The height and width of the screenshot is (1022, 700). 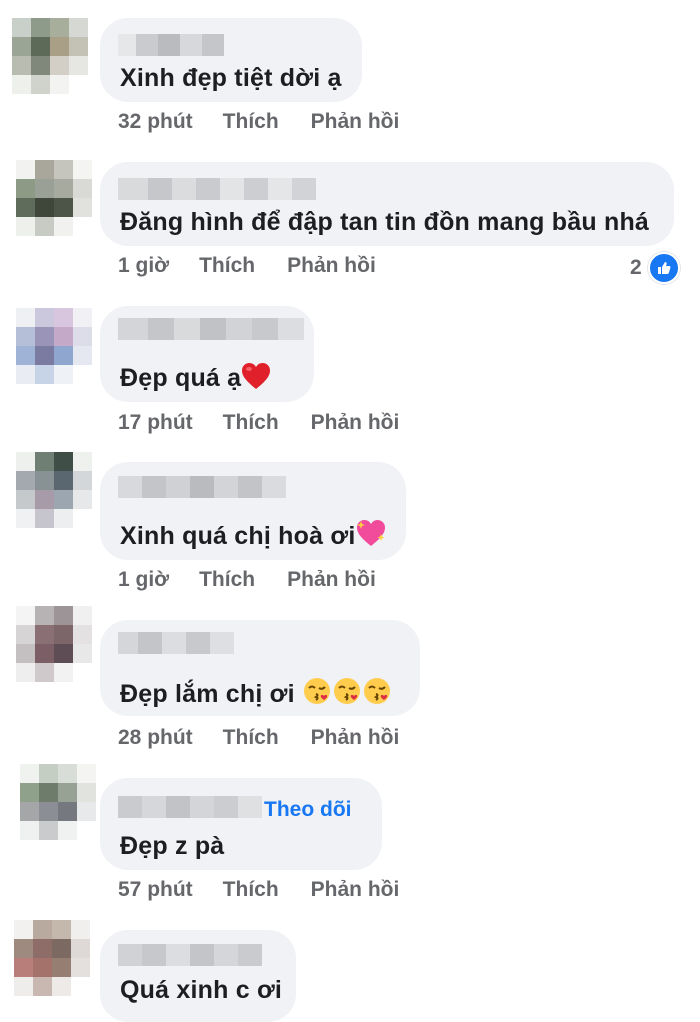 What do you see at coordinates (308, 810) in the screenshot?
I see `follow-button: Theo dõi` at bounding box center [308, 810].